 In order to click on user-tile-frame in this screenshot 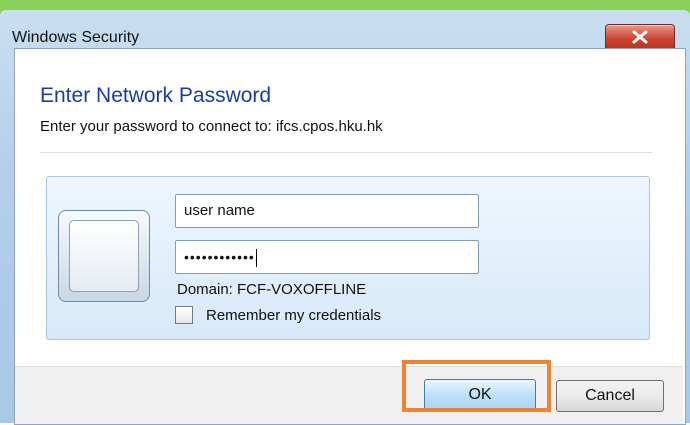, I will do `click(104, 256)`.